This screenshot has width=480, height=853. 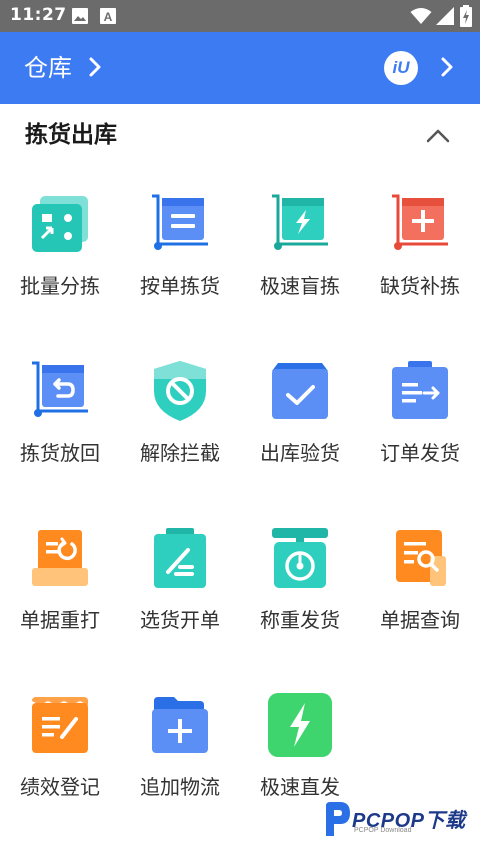 I want to click on tile-unblock: 解除拦截, so click(x=180, y=415).